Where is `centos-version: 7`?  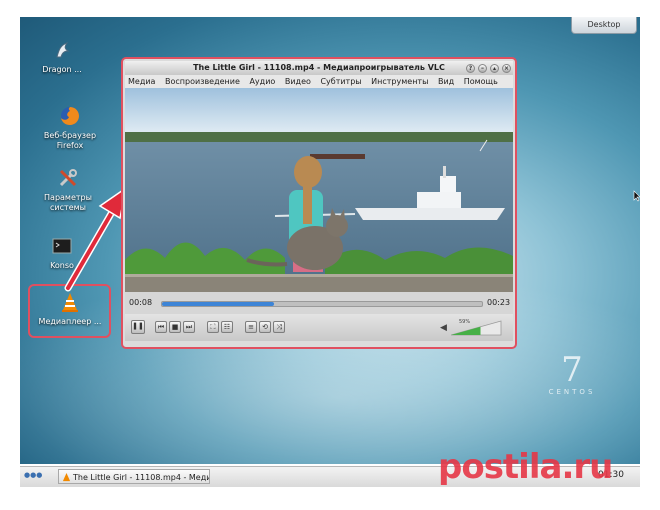 centos-version: 7 is located at coordinates (572, 370).